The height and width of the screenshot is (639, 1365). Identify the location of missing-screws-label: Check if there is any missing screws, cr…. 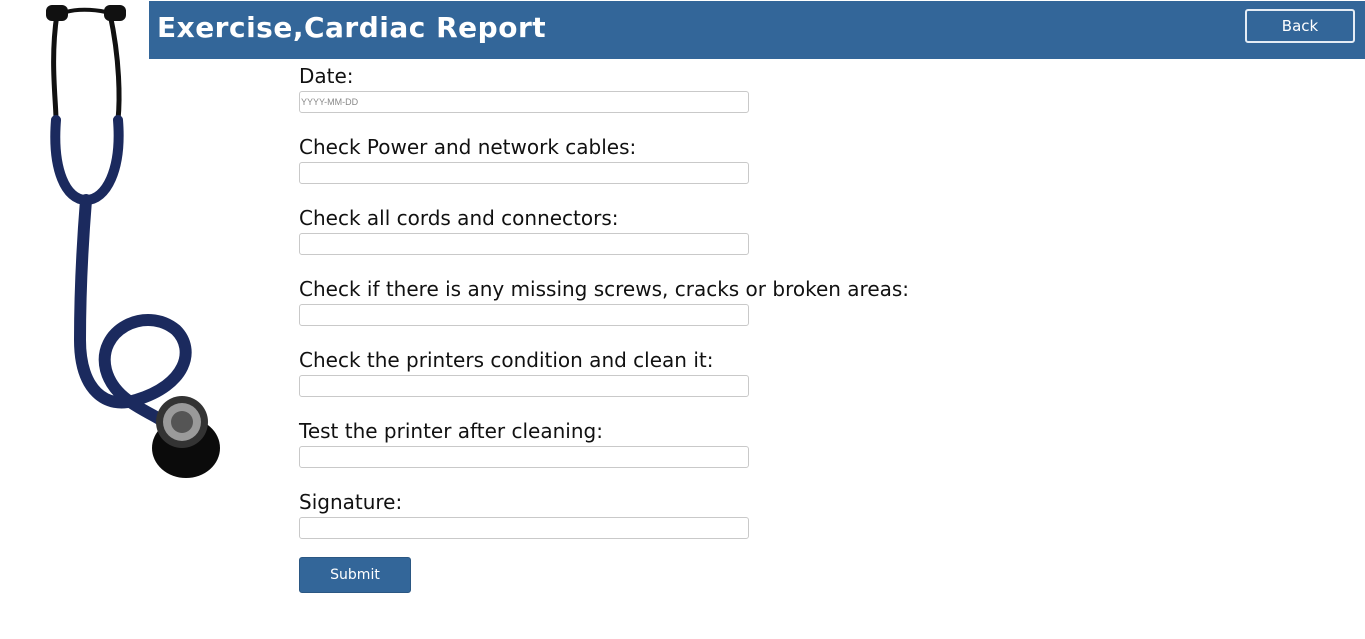
(604, 289).